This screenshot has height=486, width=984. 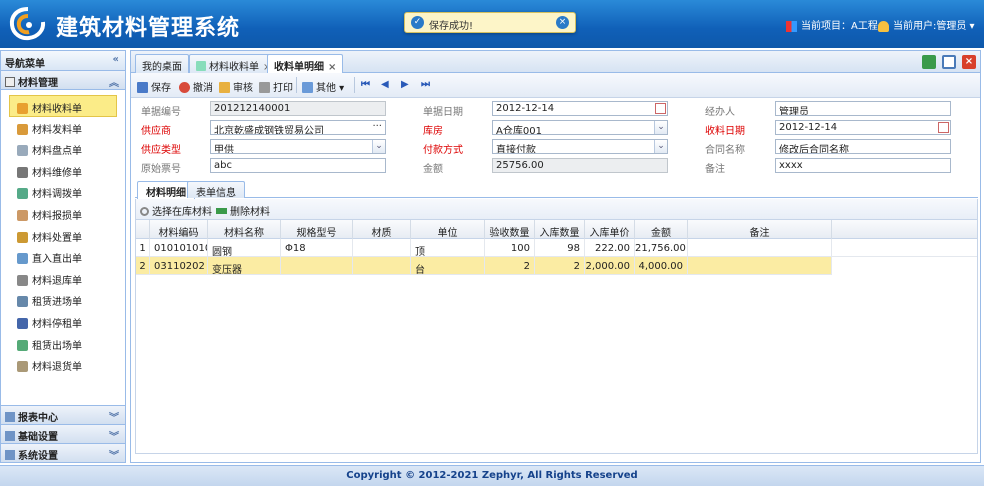 What do you see at coordinates (832, 24) in the screenshot?
I see `current-project: 当前项目：A工程` at bounding box center [832, 24].